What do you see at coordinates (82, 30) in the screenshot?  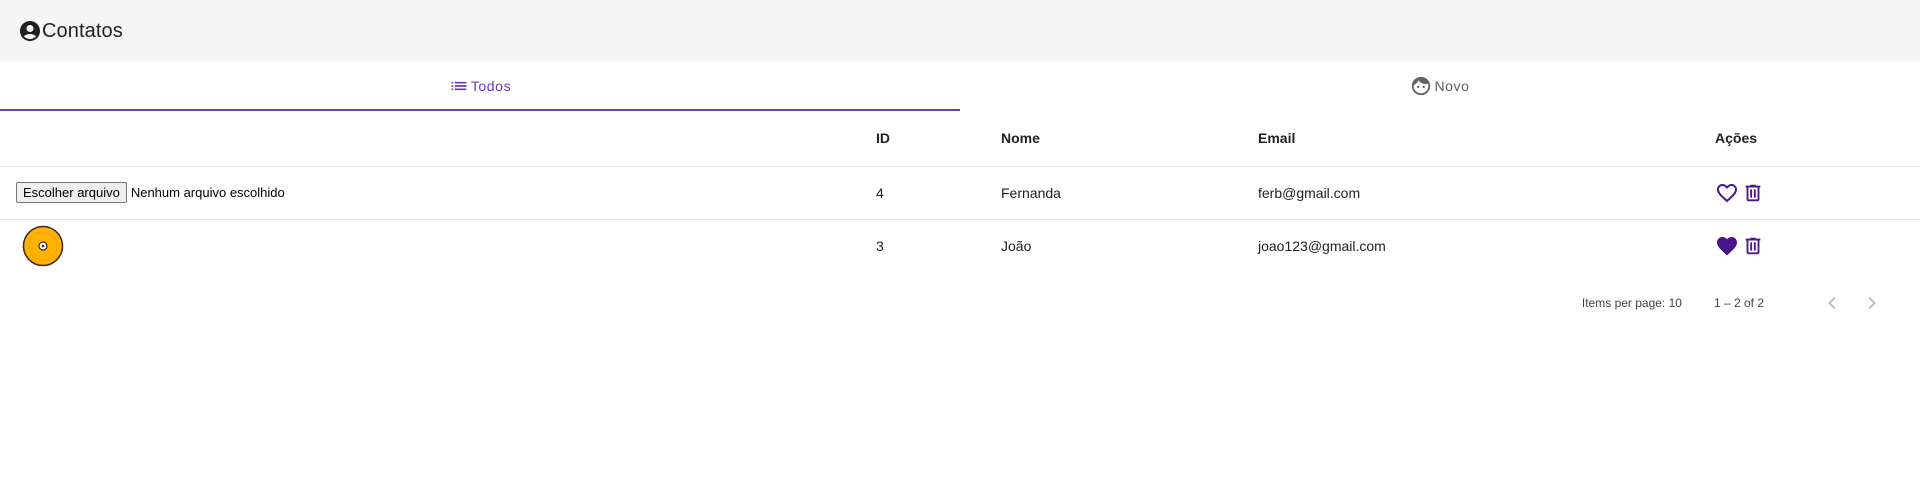 I see `page-title: Contatos` at bounding box center [82, 30].